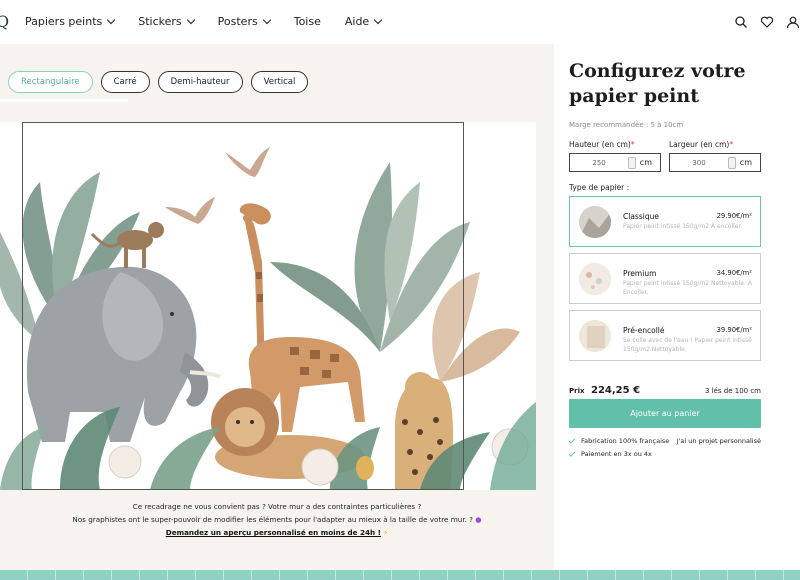 This screenshot has height=580, width=800. I want to click on menu-item-label: Toise, so click(307, 21).